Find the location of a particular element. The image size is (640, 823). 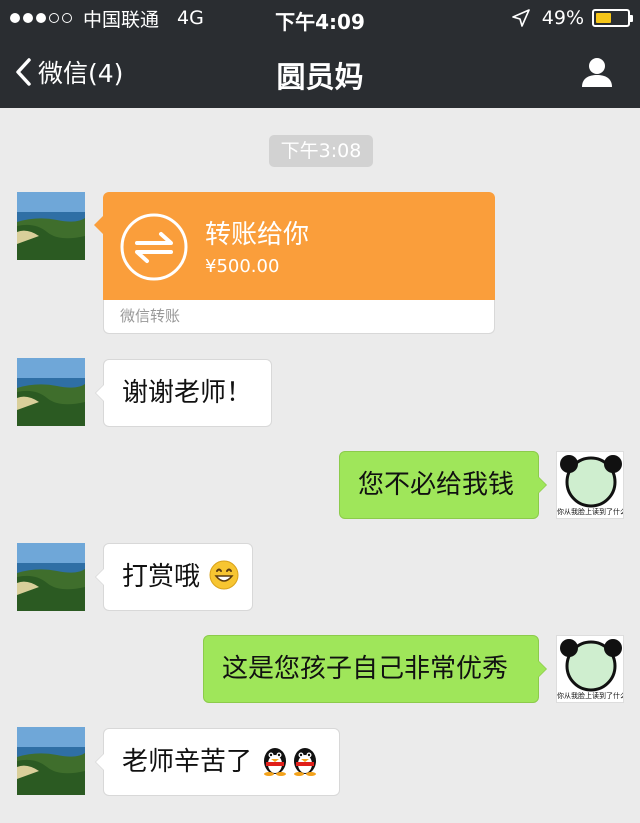

grinning-face-emoji-icon is located at coordinates (224, 574).